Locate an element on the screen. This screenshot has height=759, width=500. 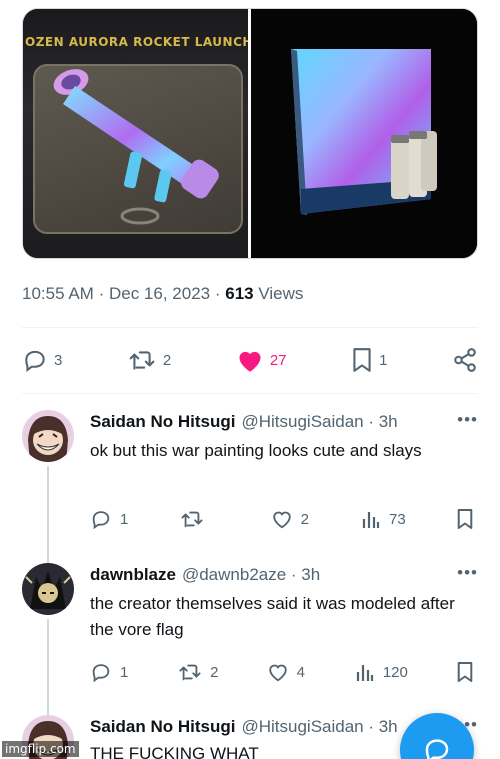
share-icon is located at coordinates (465, 360).